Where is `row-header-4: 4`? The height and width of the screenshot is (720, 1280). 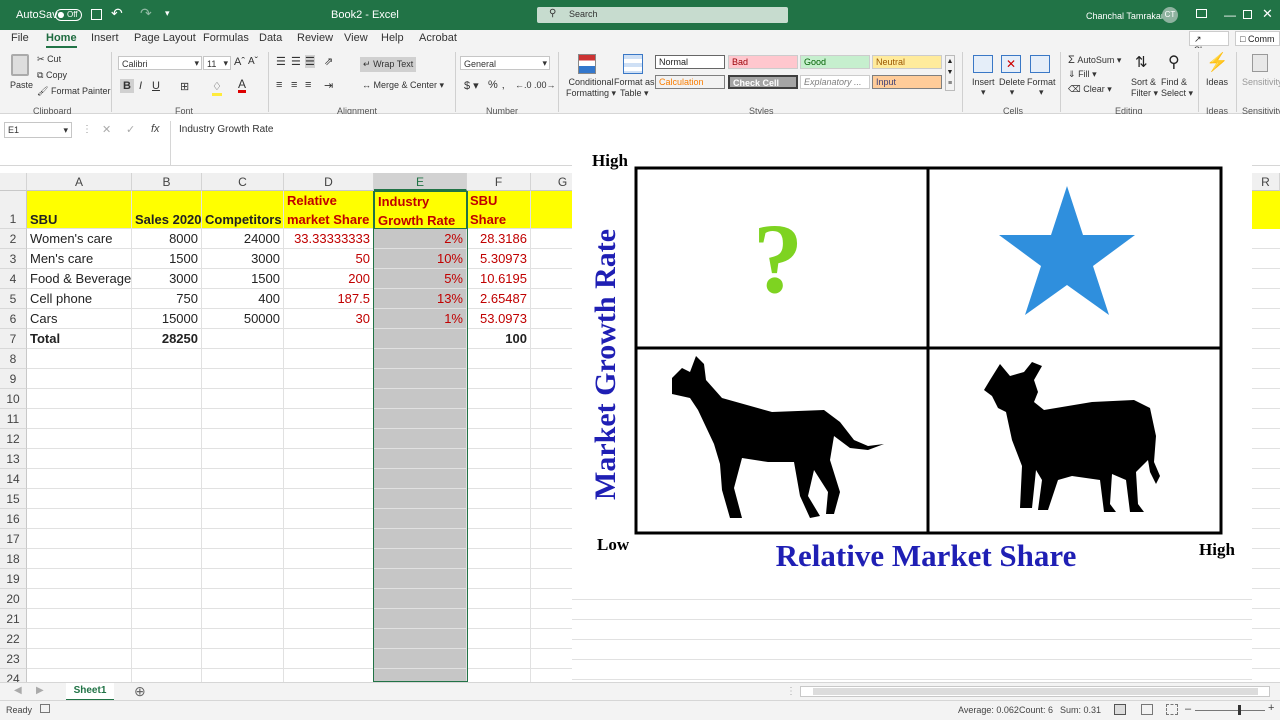 row-header-4: 4 is located at coordinates (13, 279).